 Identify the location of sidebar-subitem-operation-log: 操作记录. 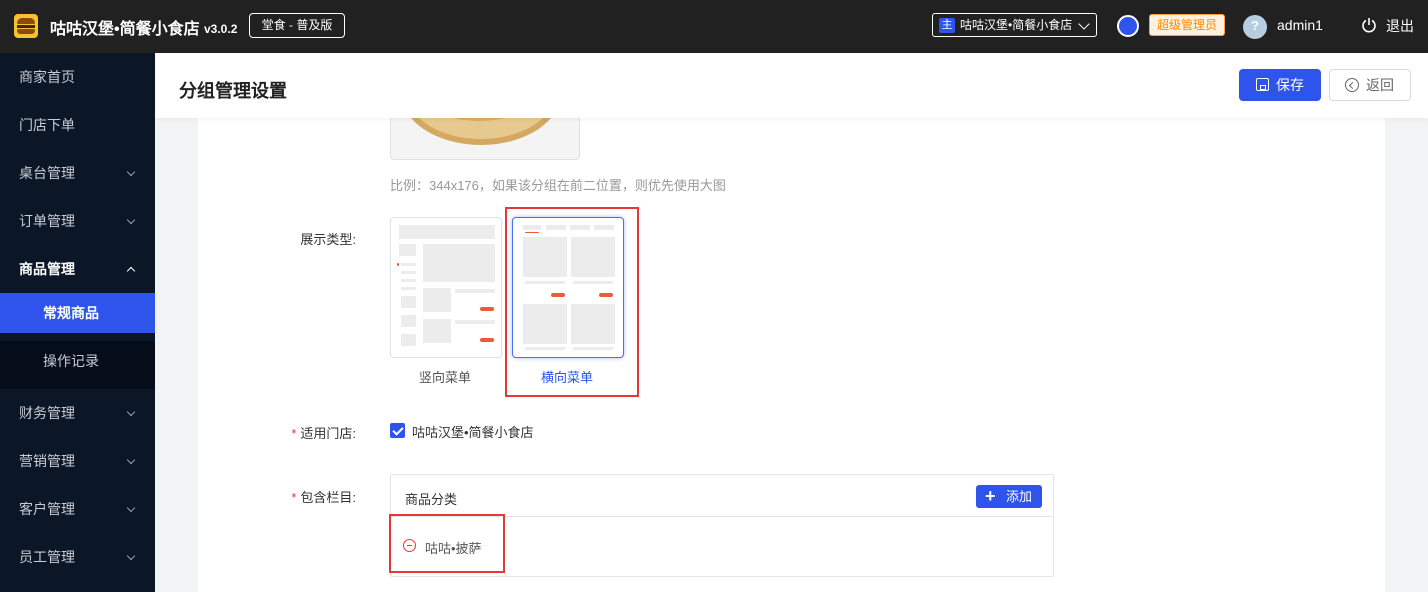
(77, 365).